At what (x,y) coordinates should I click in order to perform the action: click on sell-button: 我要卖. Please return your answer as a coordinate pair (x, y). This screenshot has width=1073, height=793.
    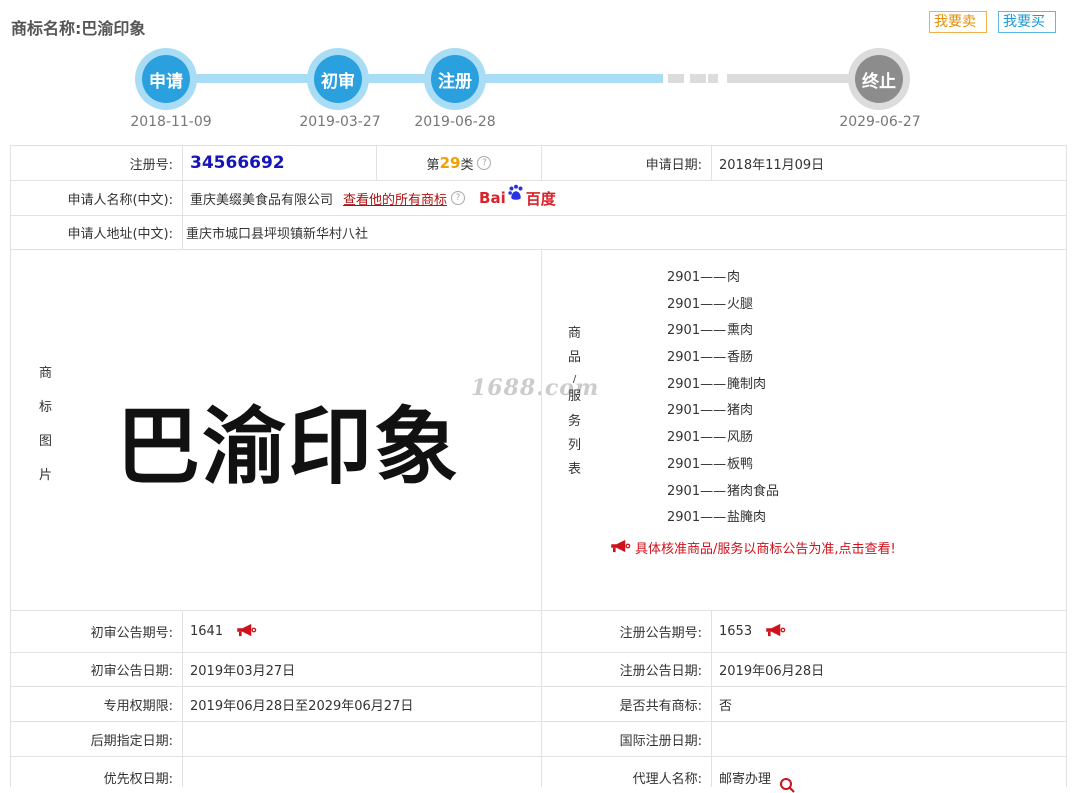
    Looking at the image, I should click on (958, 22).